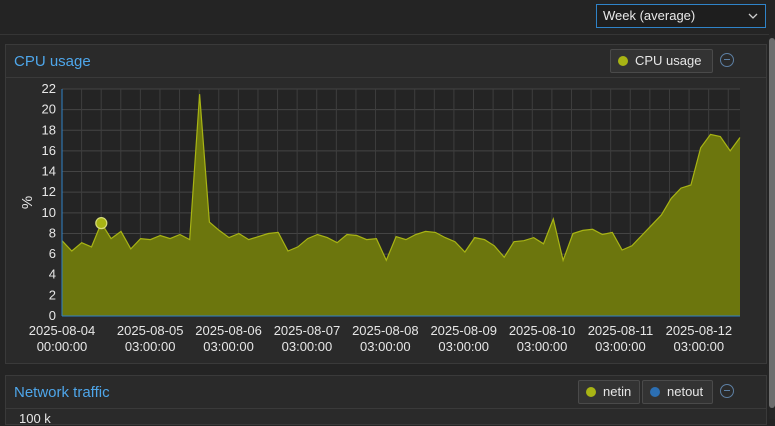 Image resolution: width=775 pixels, height=426 pixels. I want to click on x-tick-label-date: 2025-08-04, so click(62, 330).